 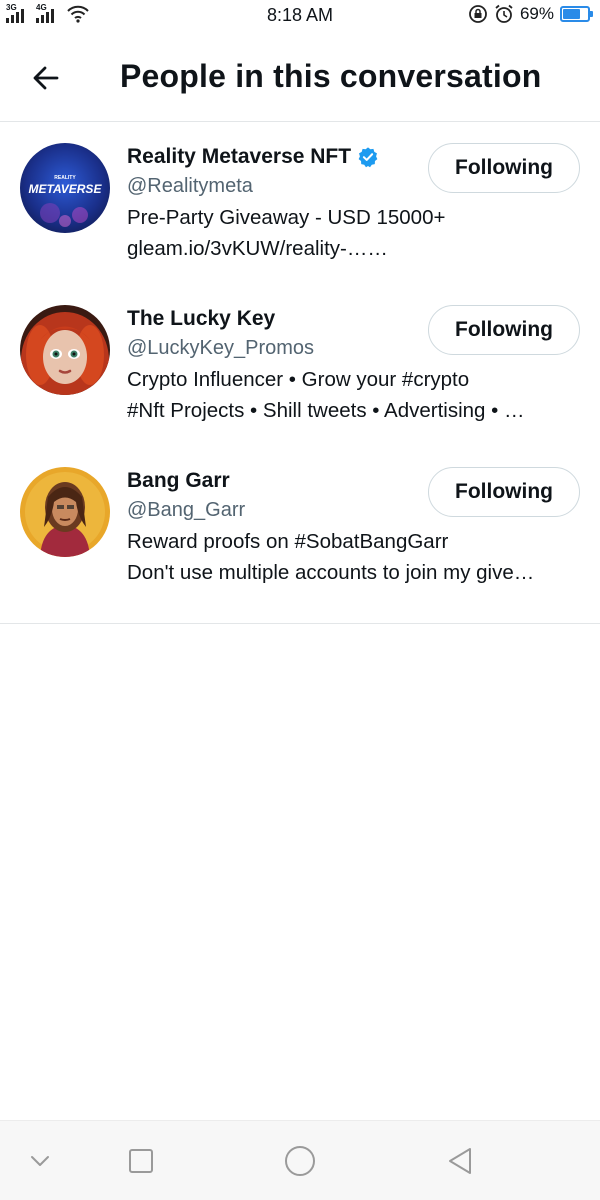 I want to click on status-right: 69%, so click(x=530, y=14).